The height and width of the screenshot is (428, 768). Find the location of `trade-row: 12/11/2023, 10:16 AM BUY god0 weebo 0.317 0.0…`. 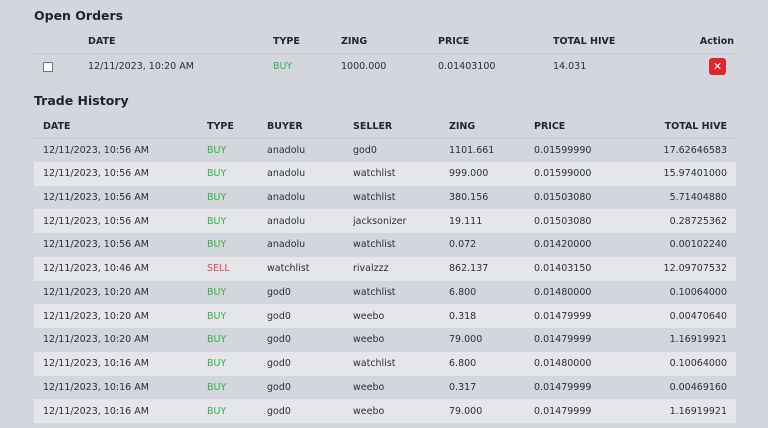

trade-row: 12/11/2023, 10:16 AM BUY god0 weebo 0.317 0.0… is located at coordinates (385, 388).